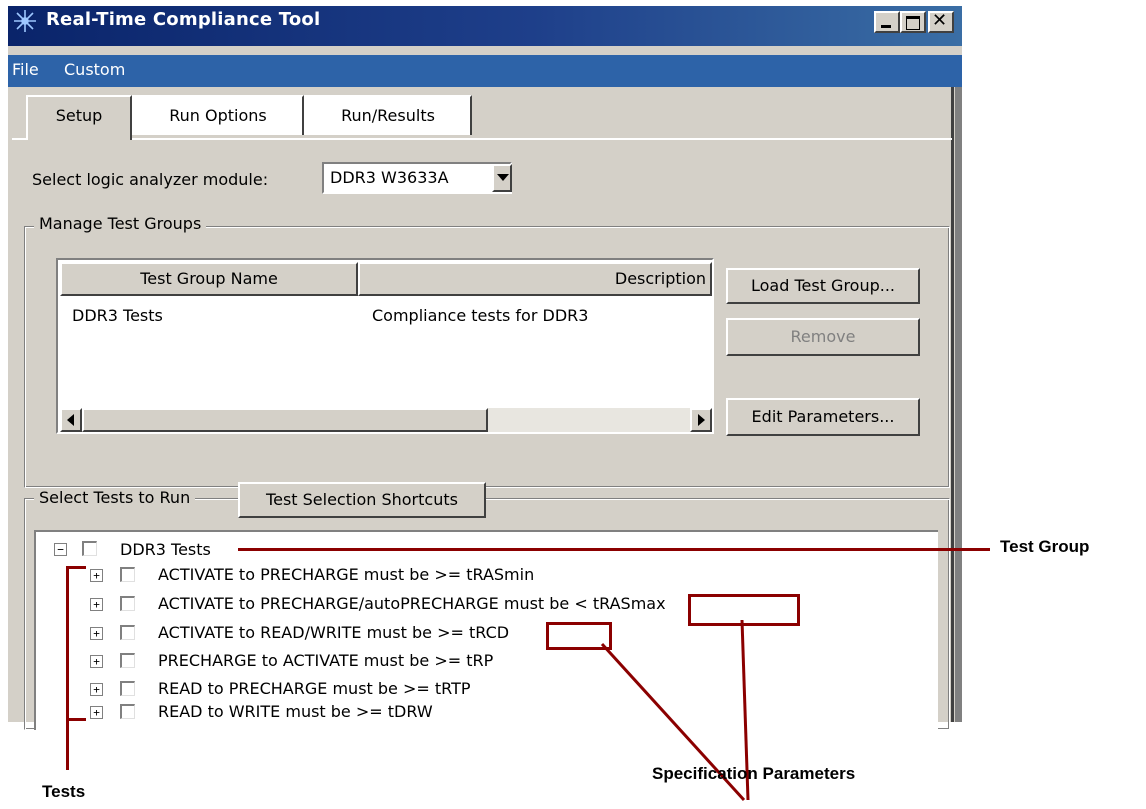 This screenshot has width=1146, height=809. What do you see at coordinates (754, 773) in the screenshot?
I see `annotation-spec-params: Specification Parameters` at bounding box center [754, 773].